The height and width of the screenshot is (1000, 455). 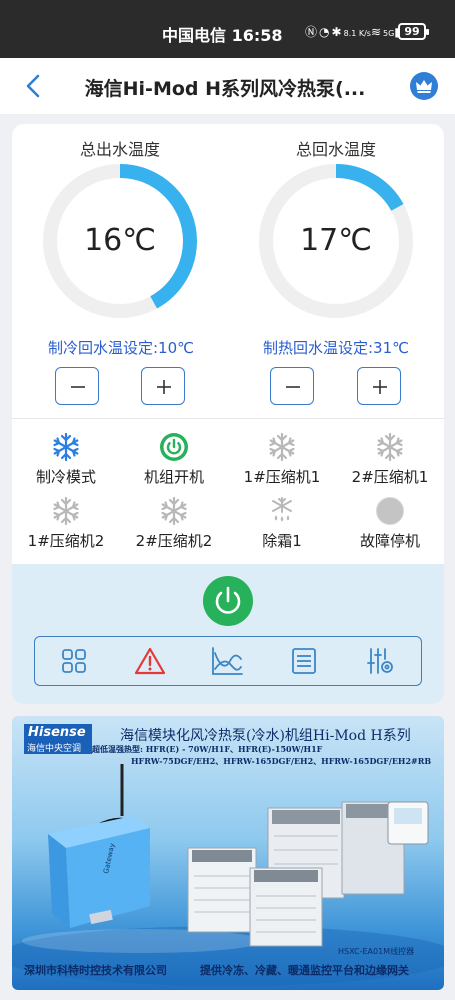 What do you see at coordinates (336, 240) in the screenshot?
I see `return-temp-value: 17℃` at bounding box center [336, 240].